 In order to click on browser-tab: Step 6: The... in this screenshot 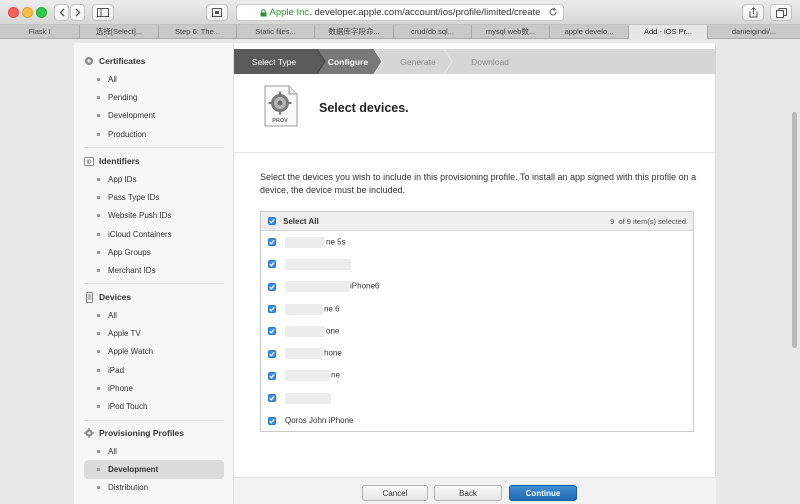, I will do `click(198, 32)`.